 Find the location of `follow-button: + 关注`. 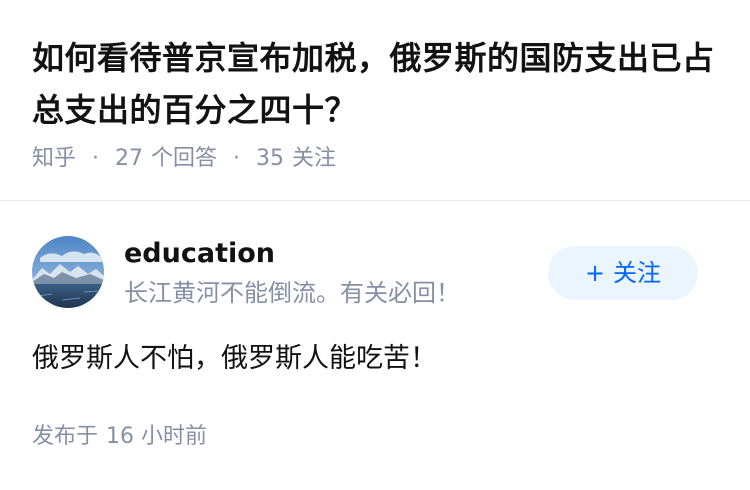

follow-button: + 关注 is located at coordinates (623, 273).